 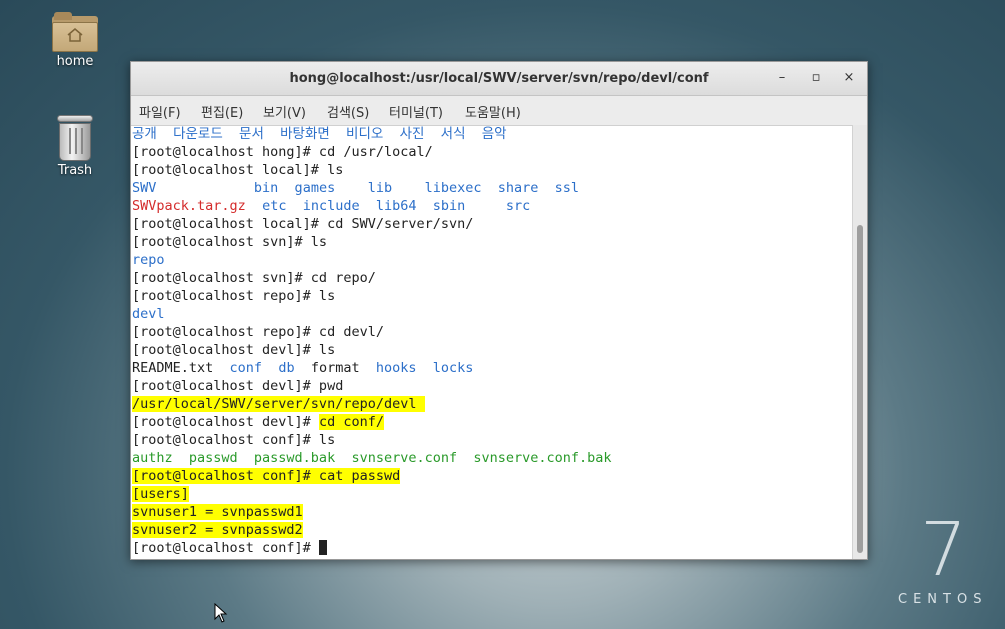 I want to click on terminal-line: [users], so click(x=160, y=494).